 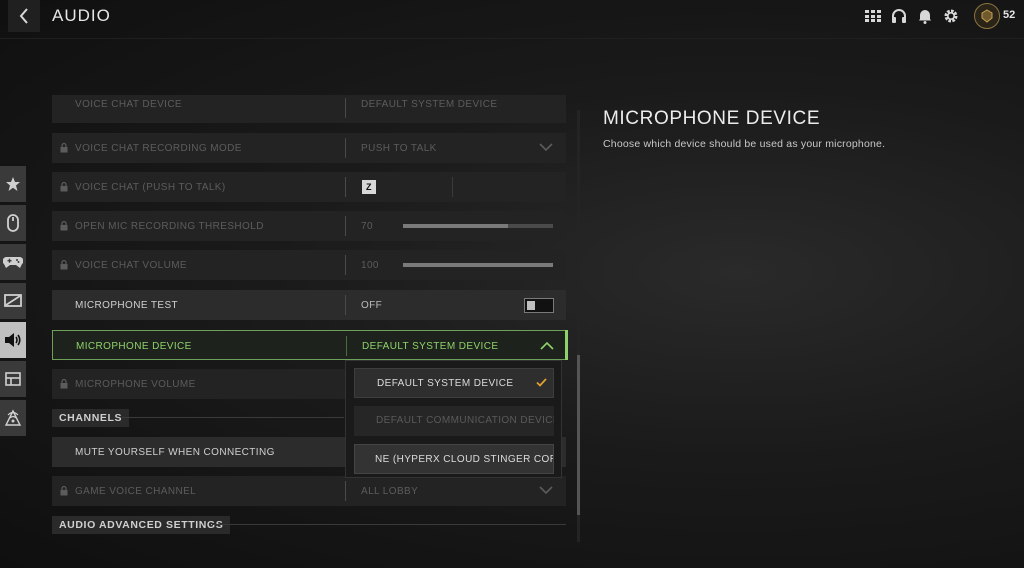 I want to click on rank-emblem-icon, so click(x=987, y=16).